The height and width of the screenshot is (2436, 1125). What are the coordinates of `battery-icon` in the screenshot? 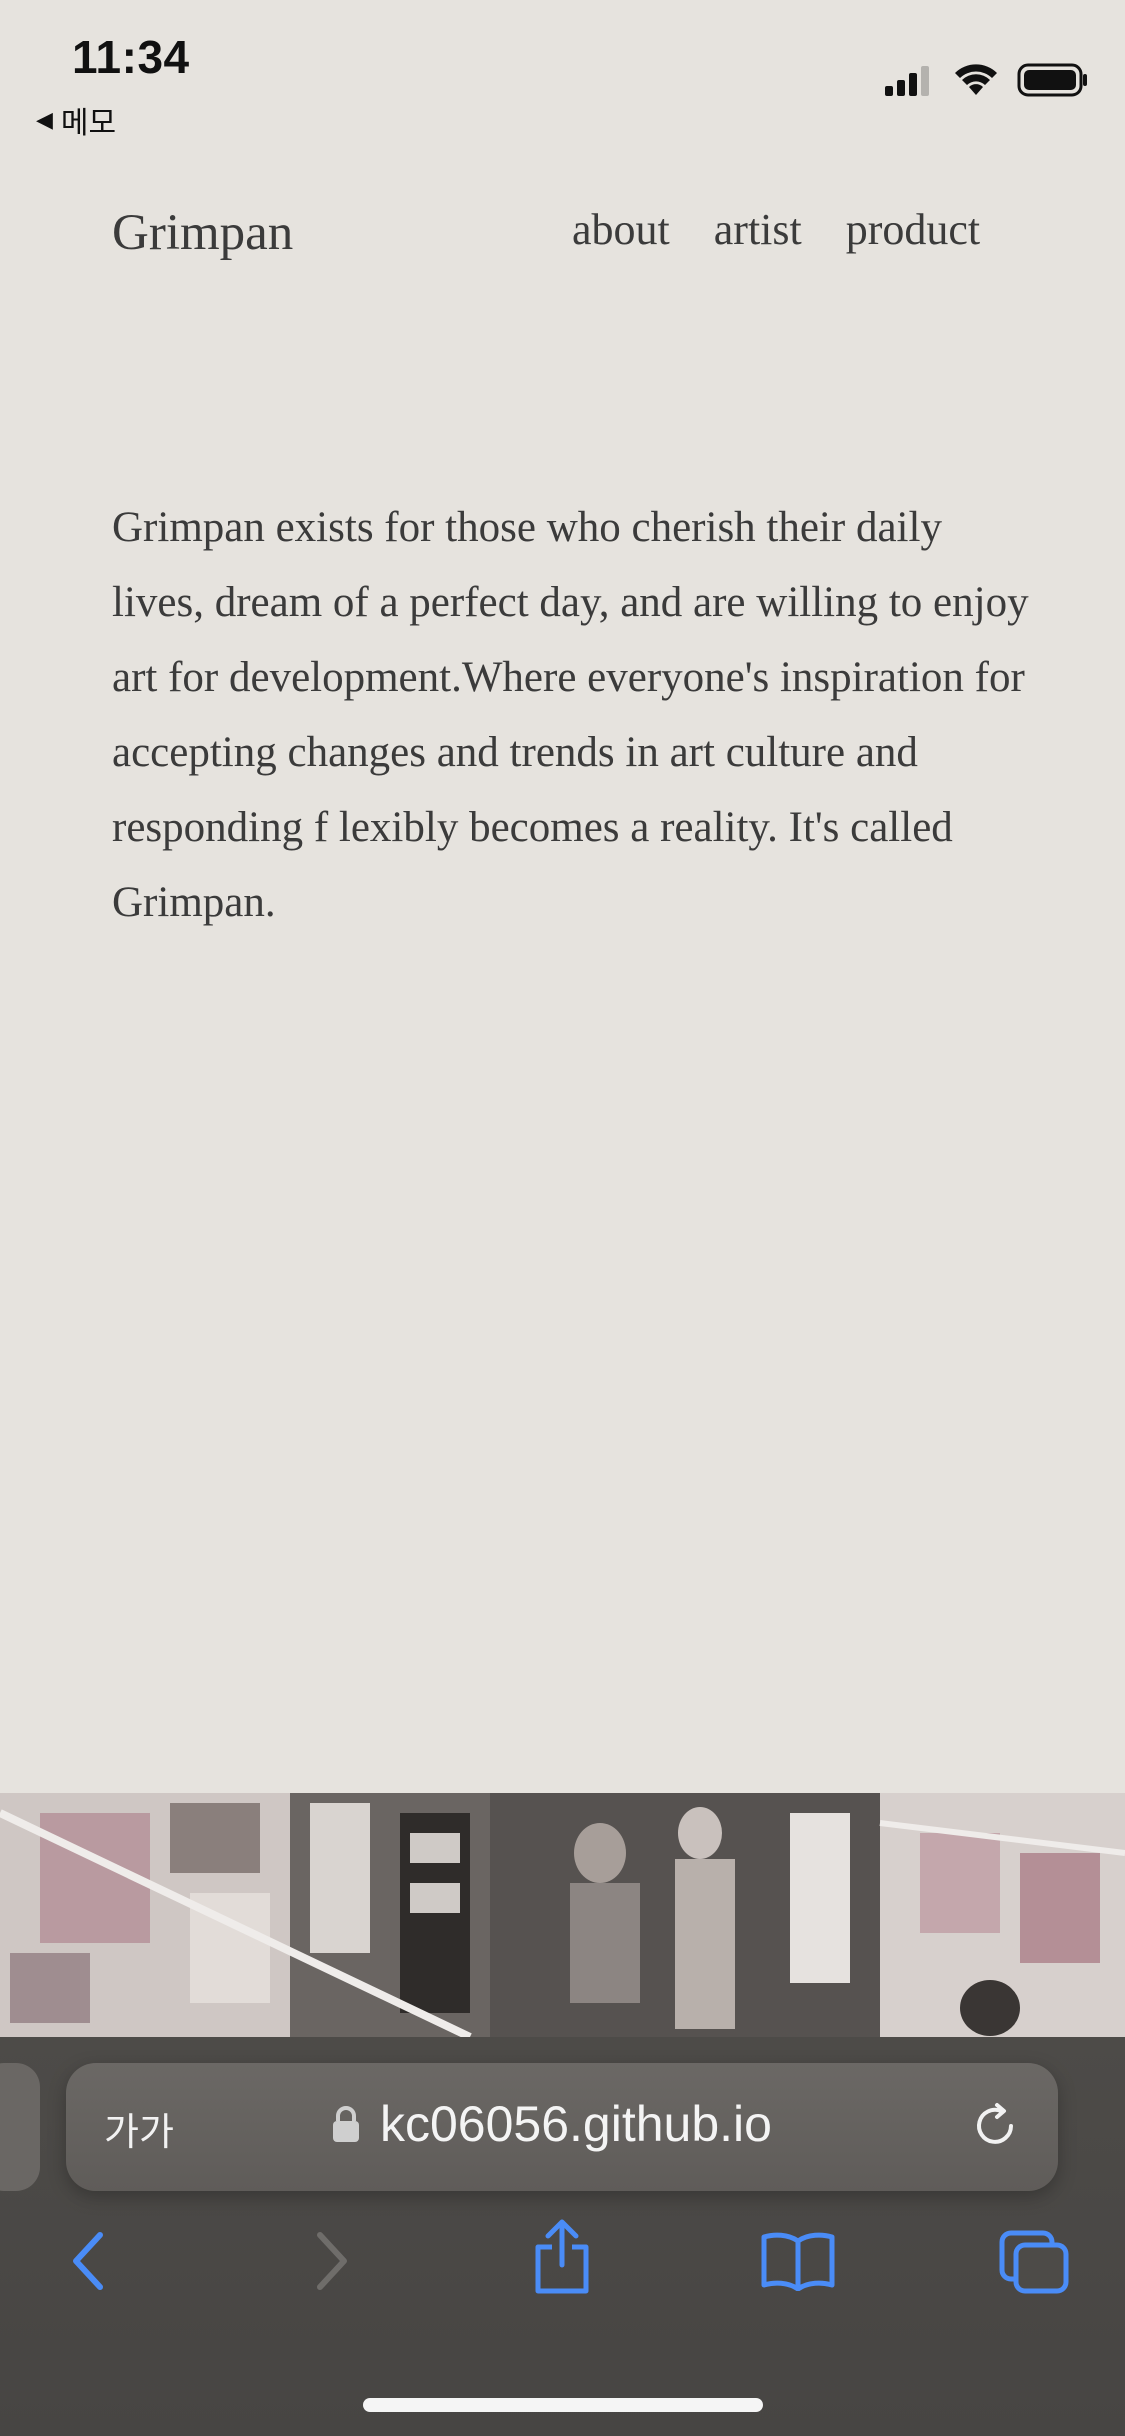 It's located at (1052, 80).